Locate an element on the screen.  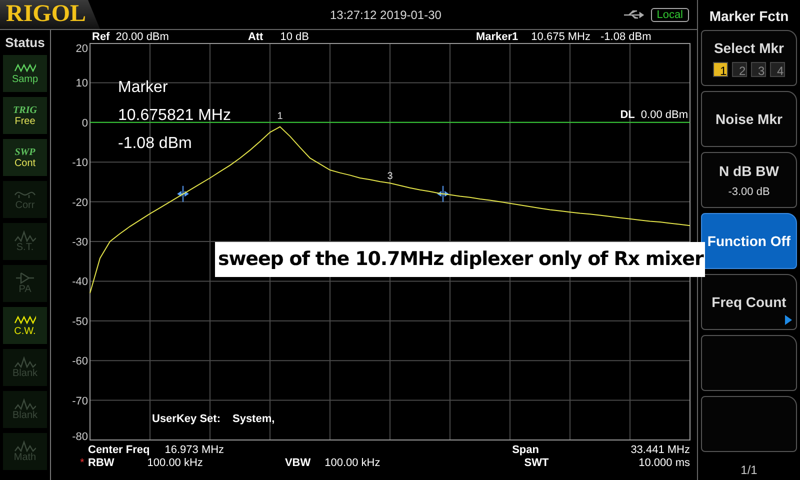
marker-select-button: 3 is located at coordinates (758, 69).